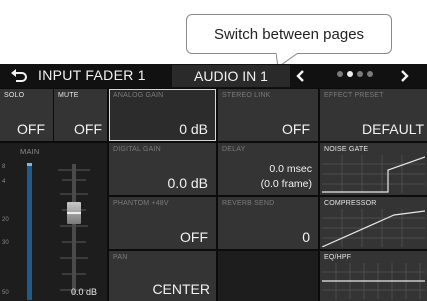 This screenshot has width=427, height=301. Describe the element at coordinates (350, 74) in the screenshot. I see `page-dot-active` at that location.